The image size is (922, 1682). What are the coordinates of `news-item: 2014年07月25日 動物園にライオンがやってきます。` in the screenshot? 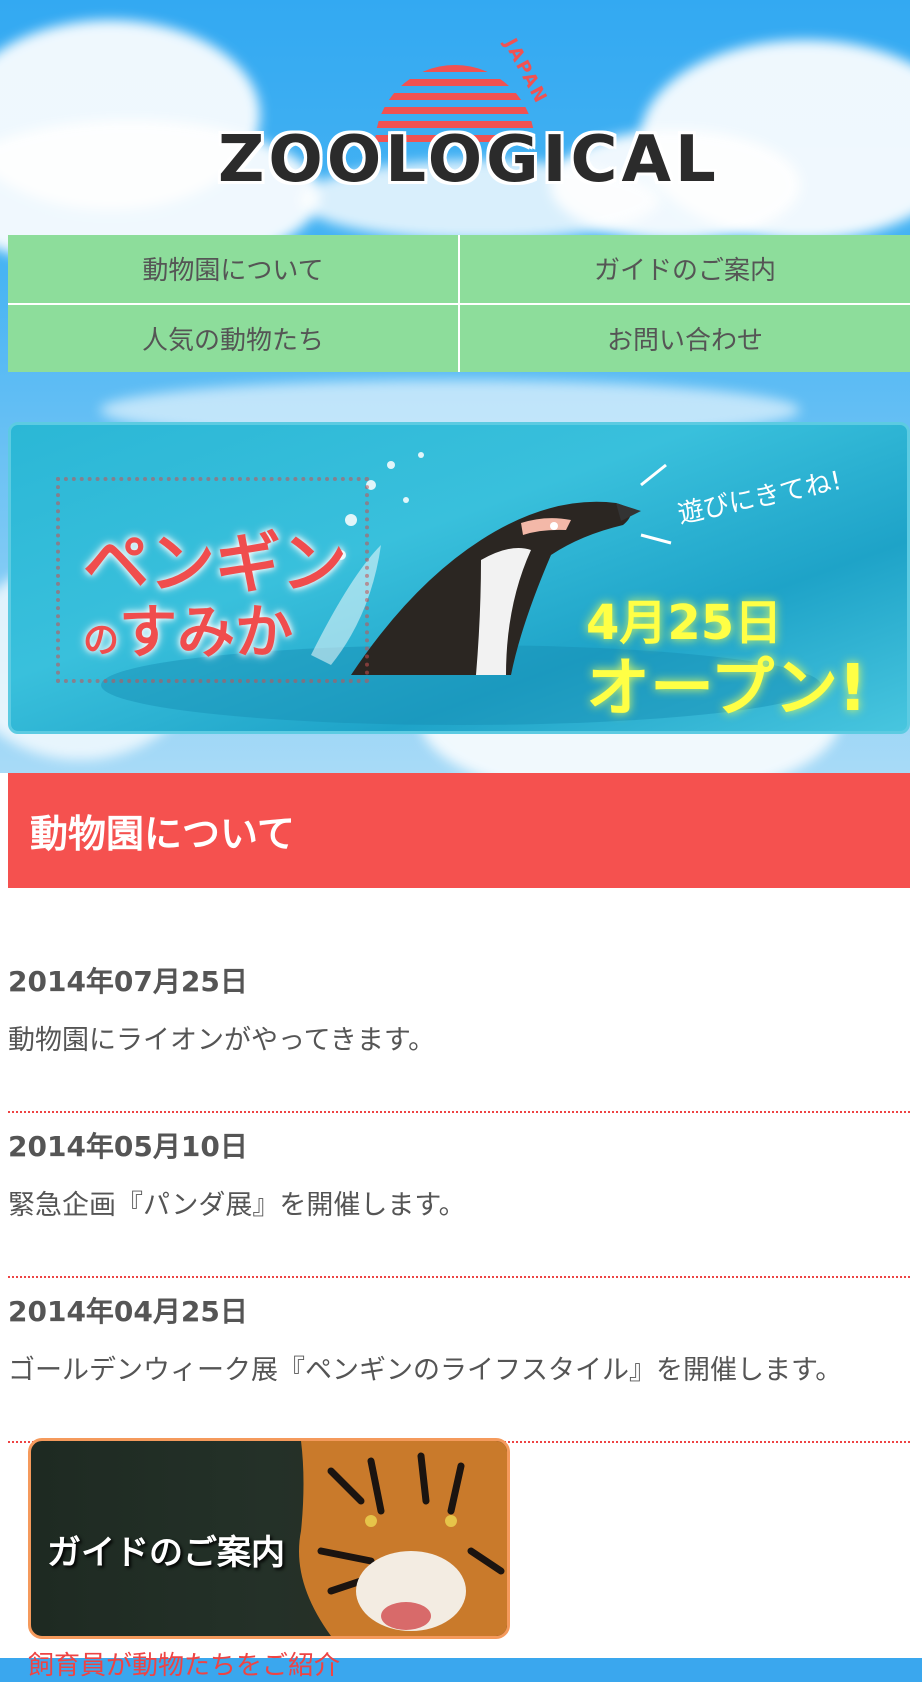 It's located at (459, 1030).